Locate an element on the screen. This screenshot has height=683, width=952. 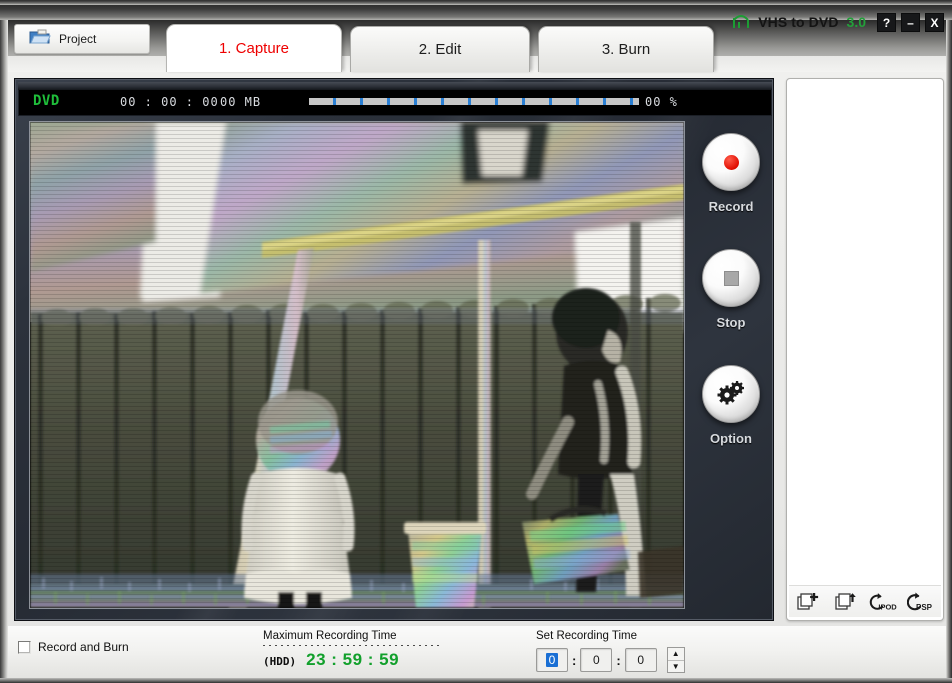
tab-capture: 1. Capture is located at coordinates (254, 48).